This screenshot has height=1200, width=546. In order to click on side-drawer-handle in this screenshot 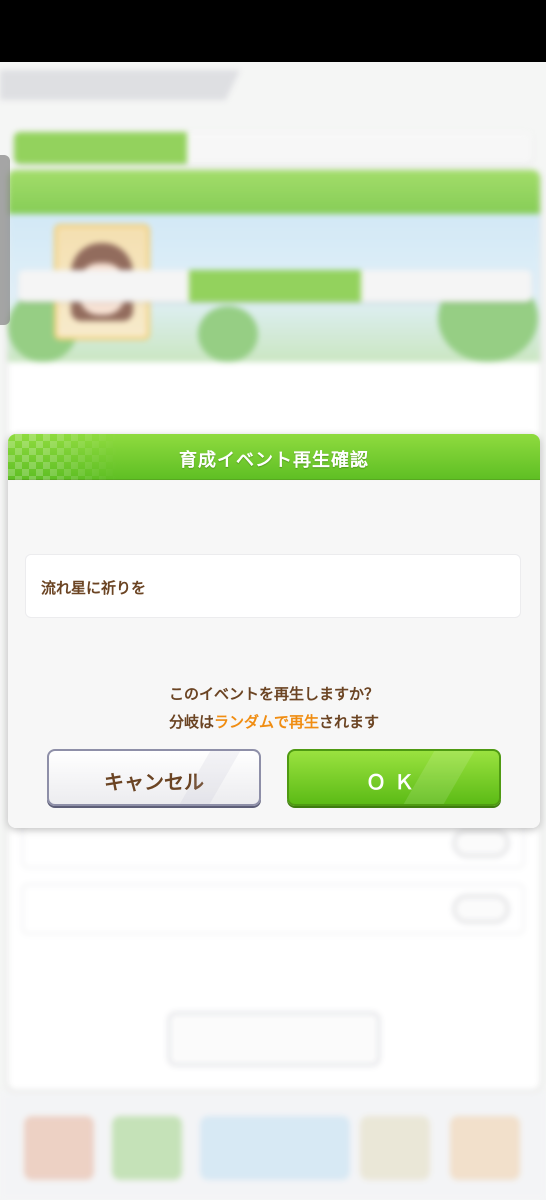, I will do `click(5, 240)`.